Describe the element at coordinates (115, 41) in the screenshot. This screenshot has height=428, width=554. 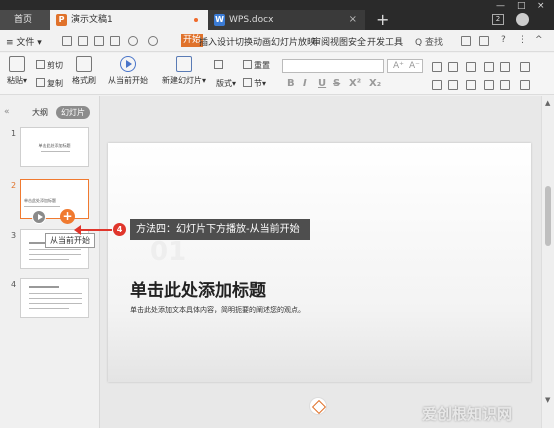
I see `preview-icon` at that location.